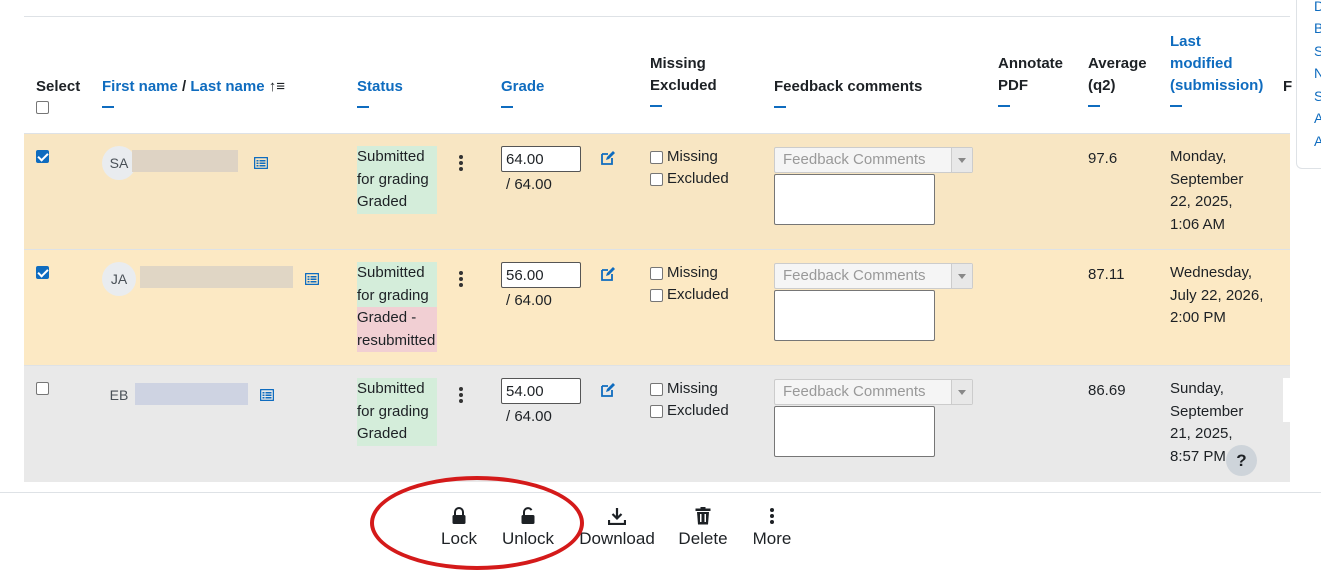 Image resolution: width=1321 pixels, height=574 pixels. What do you see at coordinates (380, 86) in the screenshot?
I see `sort-status-link: Status` at bounding box center [380, 86].